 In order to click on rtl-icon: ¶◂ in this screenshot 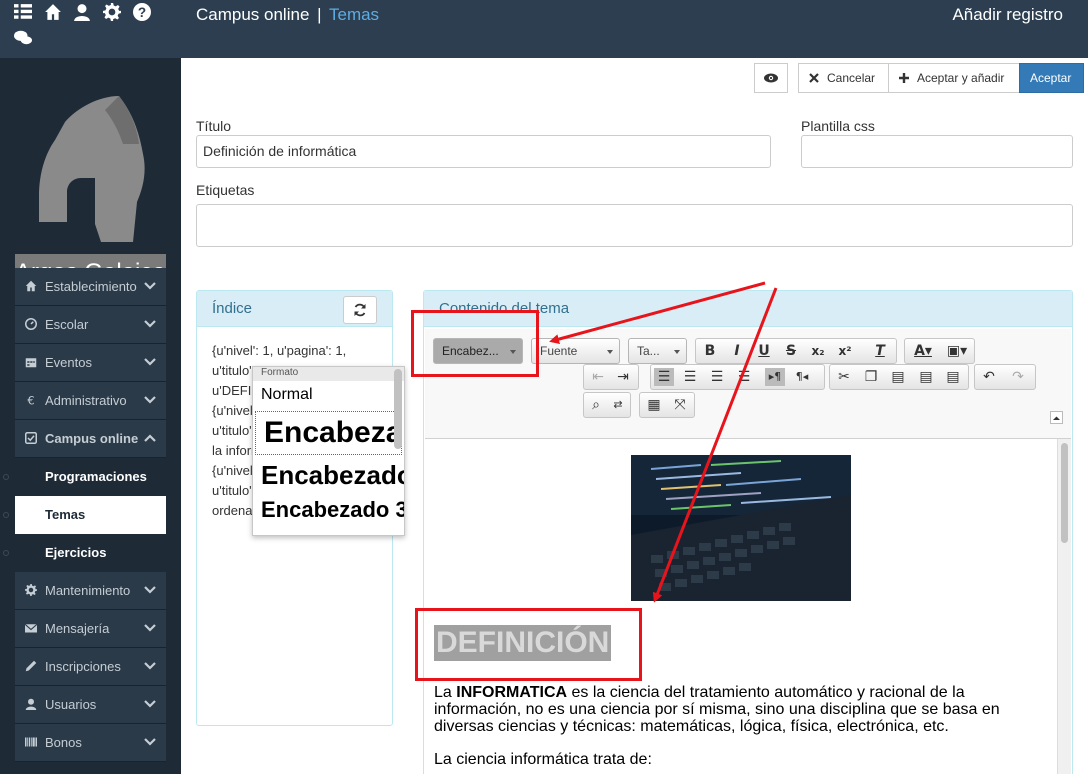, I will do `click(802, 377)`.